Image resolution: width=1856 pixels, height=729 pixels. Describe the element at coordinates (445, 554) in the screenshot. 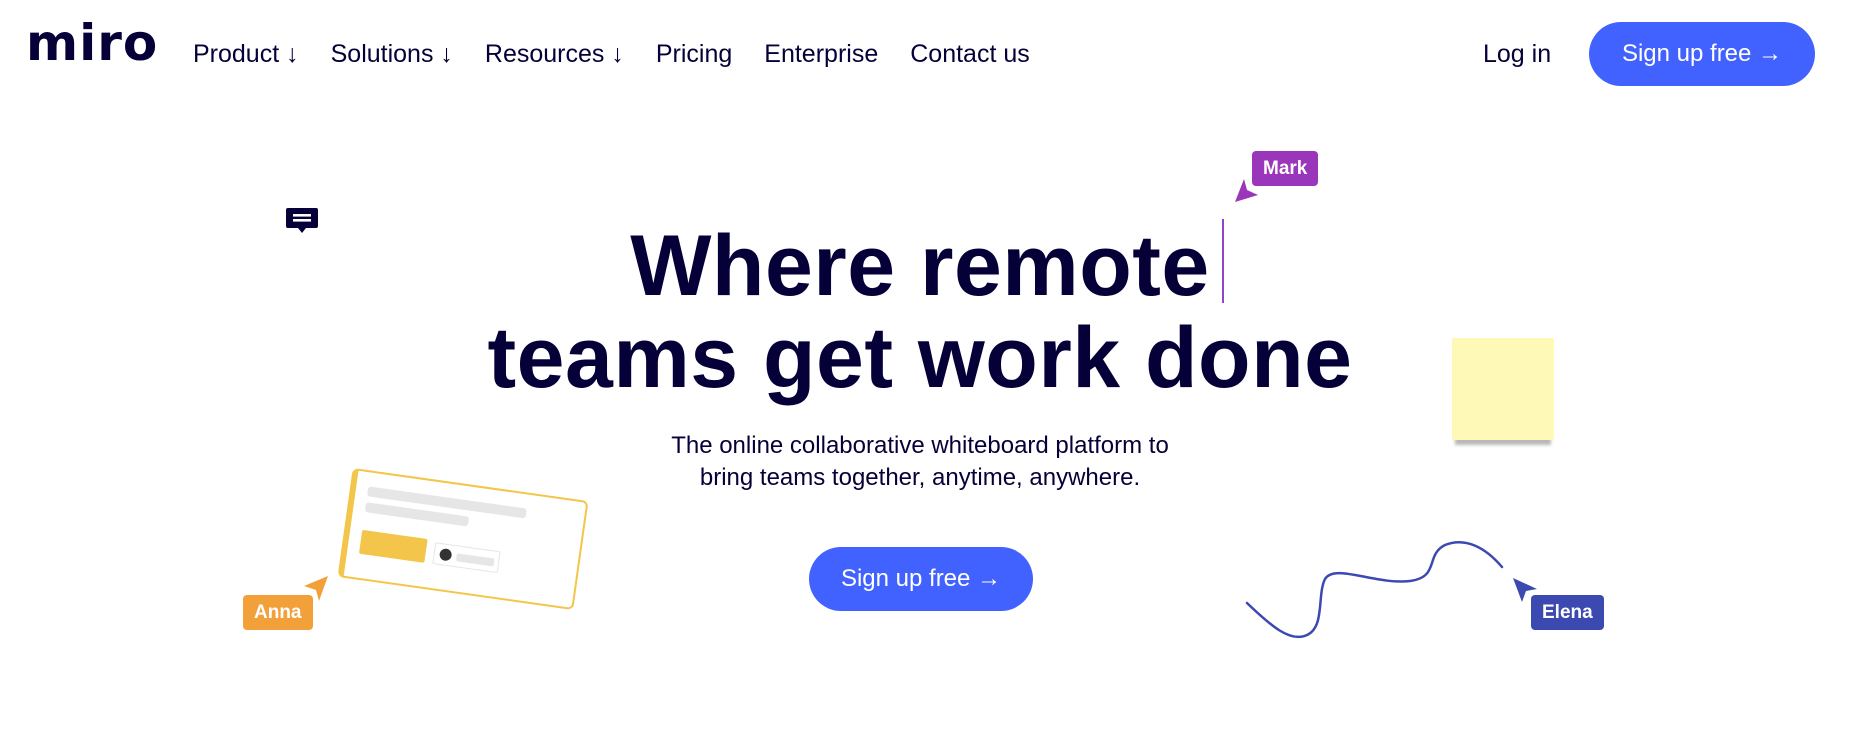

I see `avatar` at that location.